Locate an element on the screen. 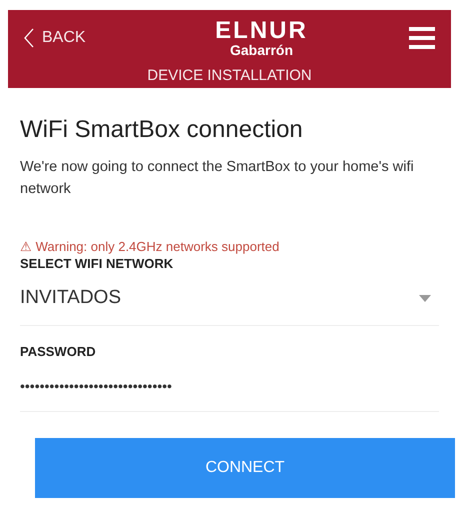  field-label: PASSWORD is located at coordinates (58, 352).